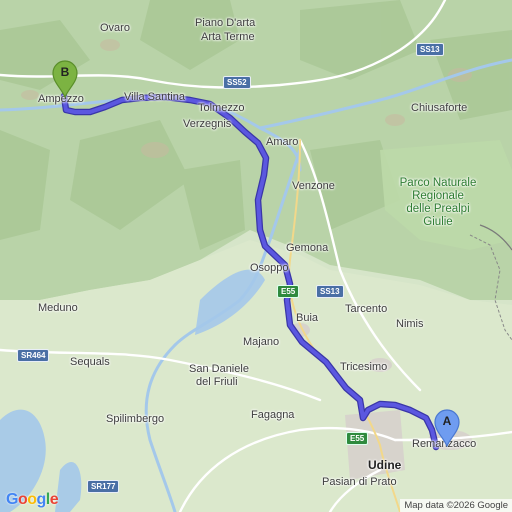  What do you see at coordinates (307, 248) in the screenshot?
I see `place-gemona: Gemona` at bounding box center [307, 248].